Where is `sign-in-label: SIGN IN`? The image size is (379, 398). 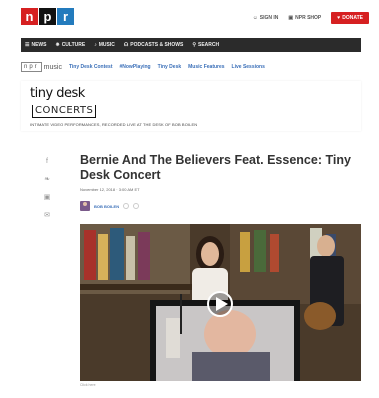
sign-in-label: SIGN IN is located at coordinates (269, 18).